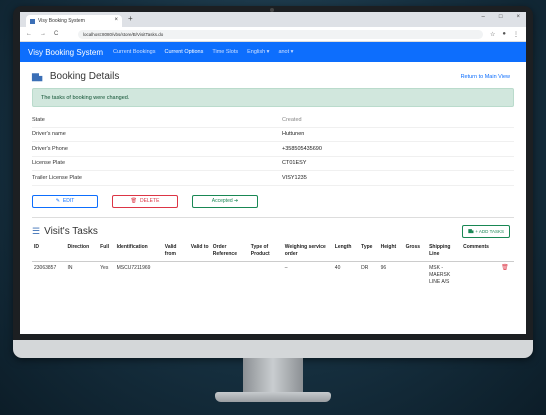 The height and width of the screenshot is (415, 546). Describe the element at coordinates (273, 217) in the screenshot. I see `section-divider` at that location.